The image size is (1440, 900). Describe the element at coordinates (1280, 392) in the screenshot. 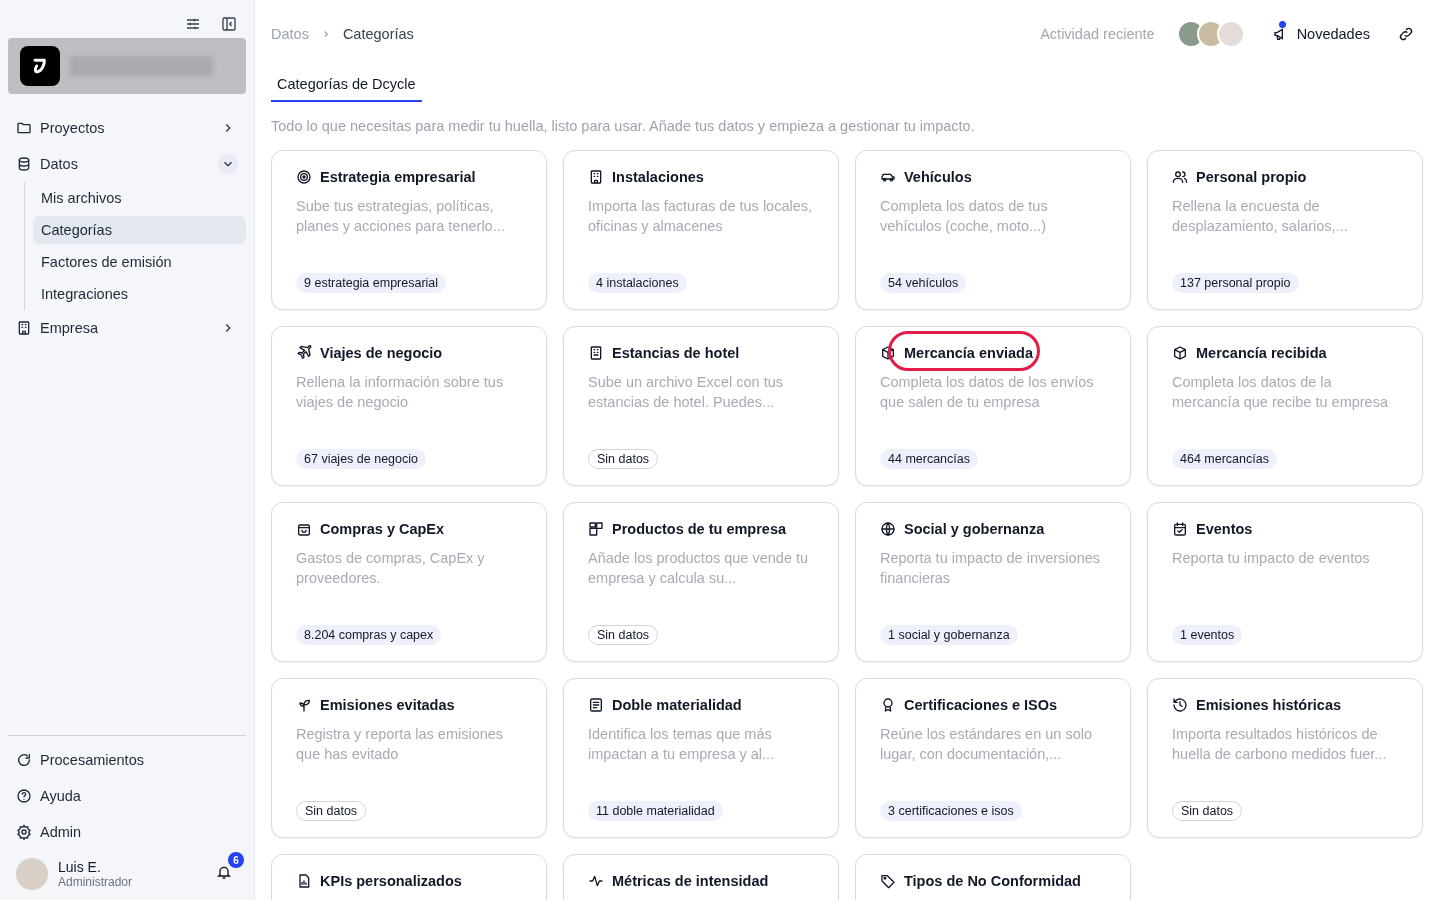

I see `card-description: Completa los datos de la mercancía que recibe tu empresa` at that location.